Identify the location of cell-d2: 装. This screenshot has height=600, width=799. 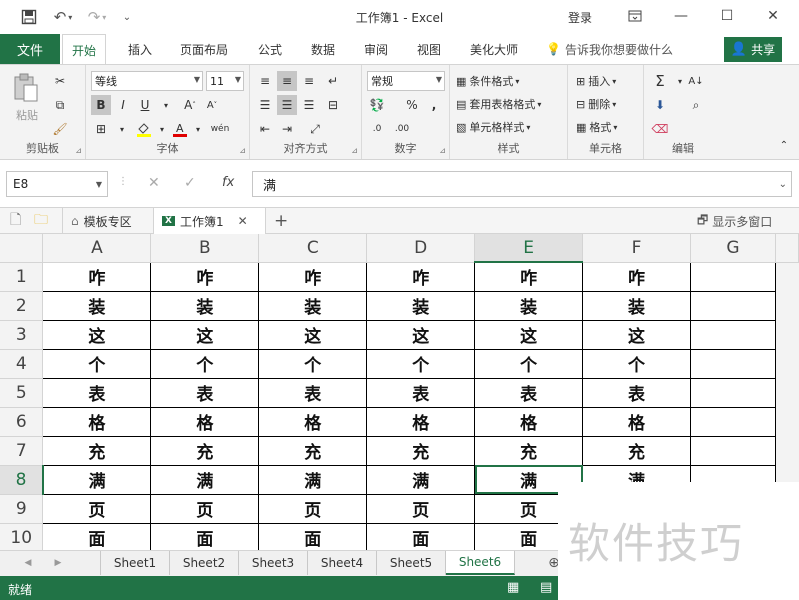
(421, 305).